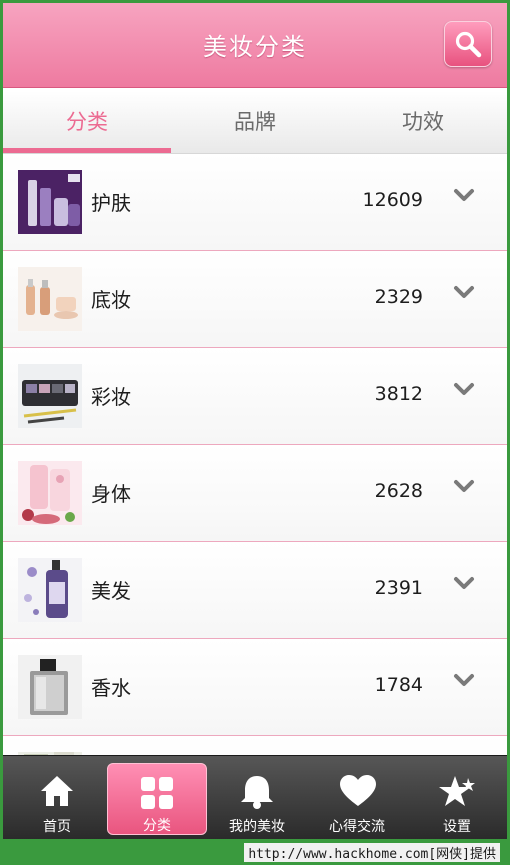 This screenshot has height=865, width=510. What do you see at coordinates (50, 687) in the screenshot?
I see `perfume-thumbnail` at bounding box center [50, 687].